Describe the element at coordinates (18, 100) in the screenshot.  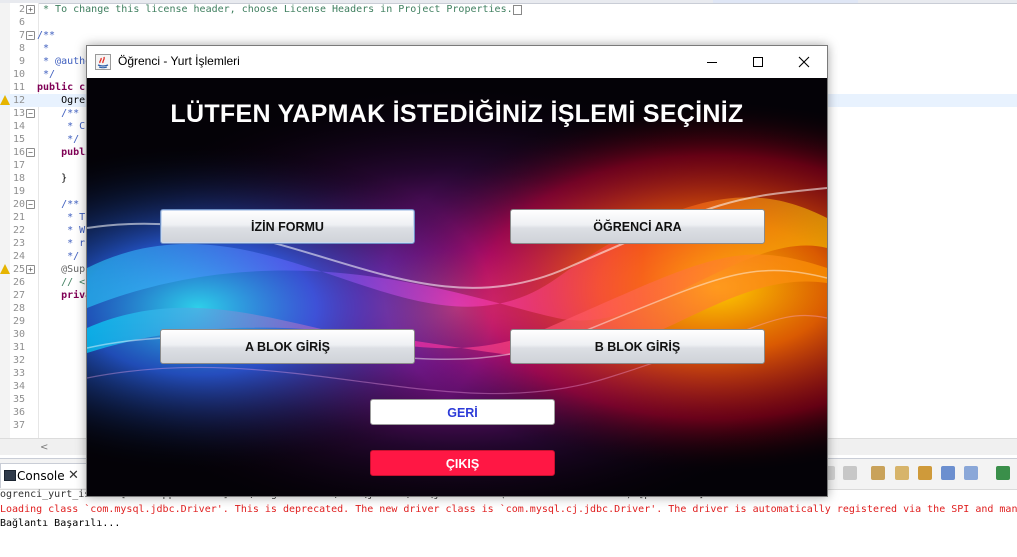
I see `line-number: 12` at that location.